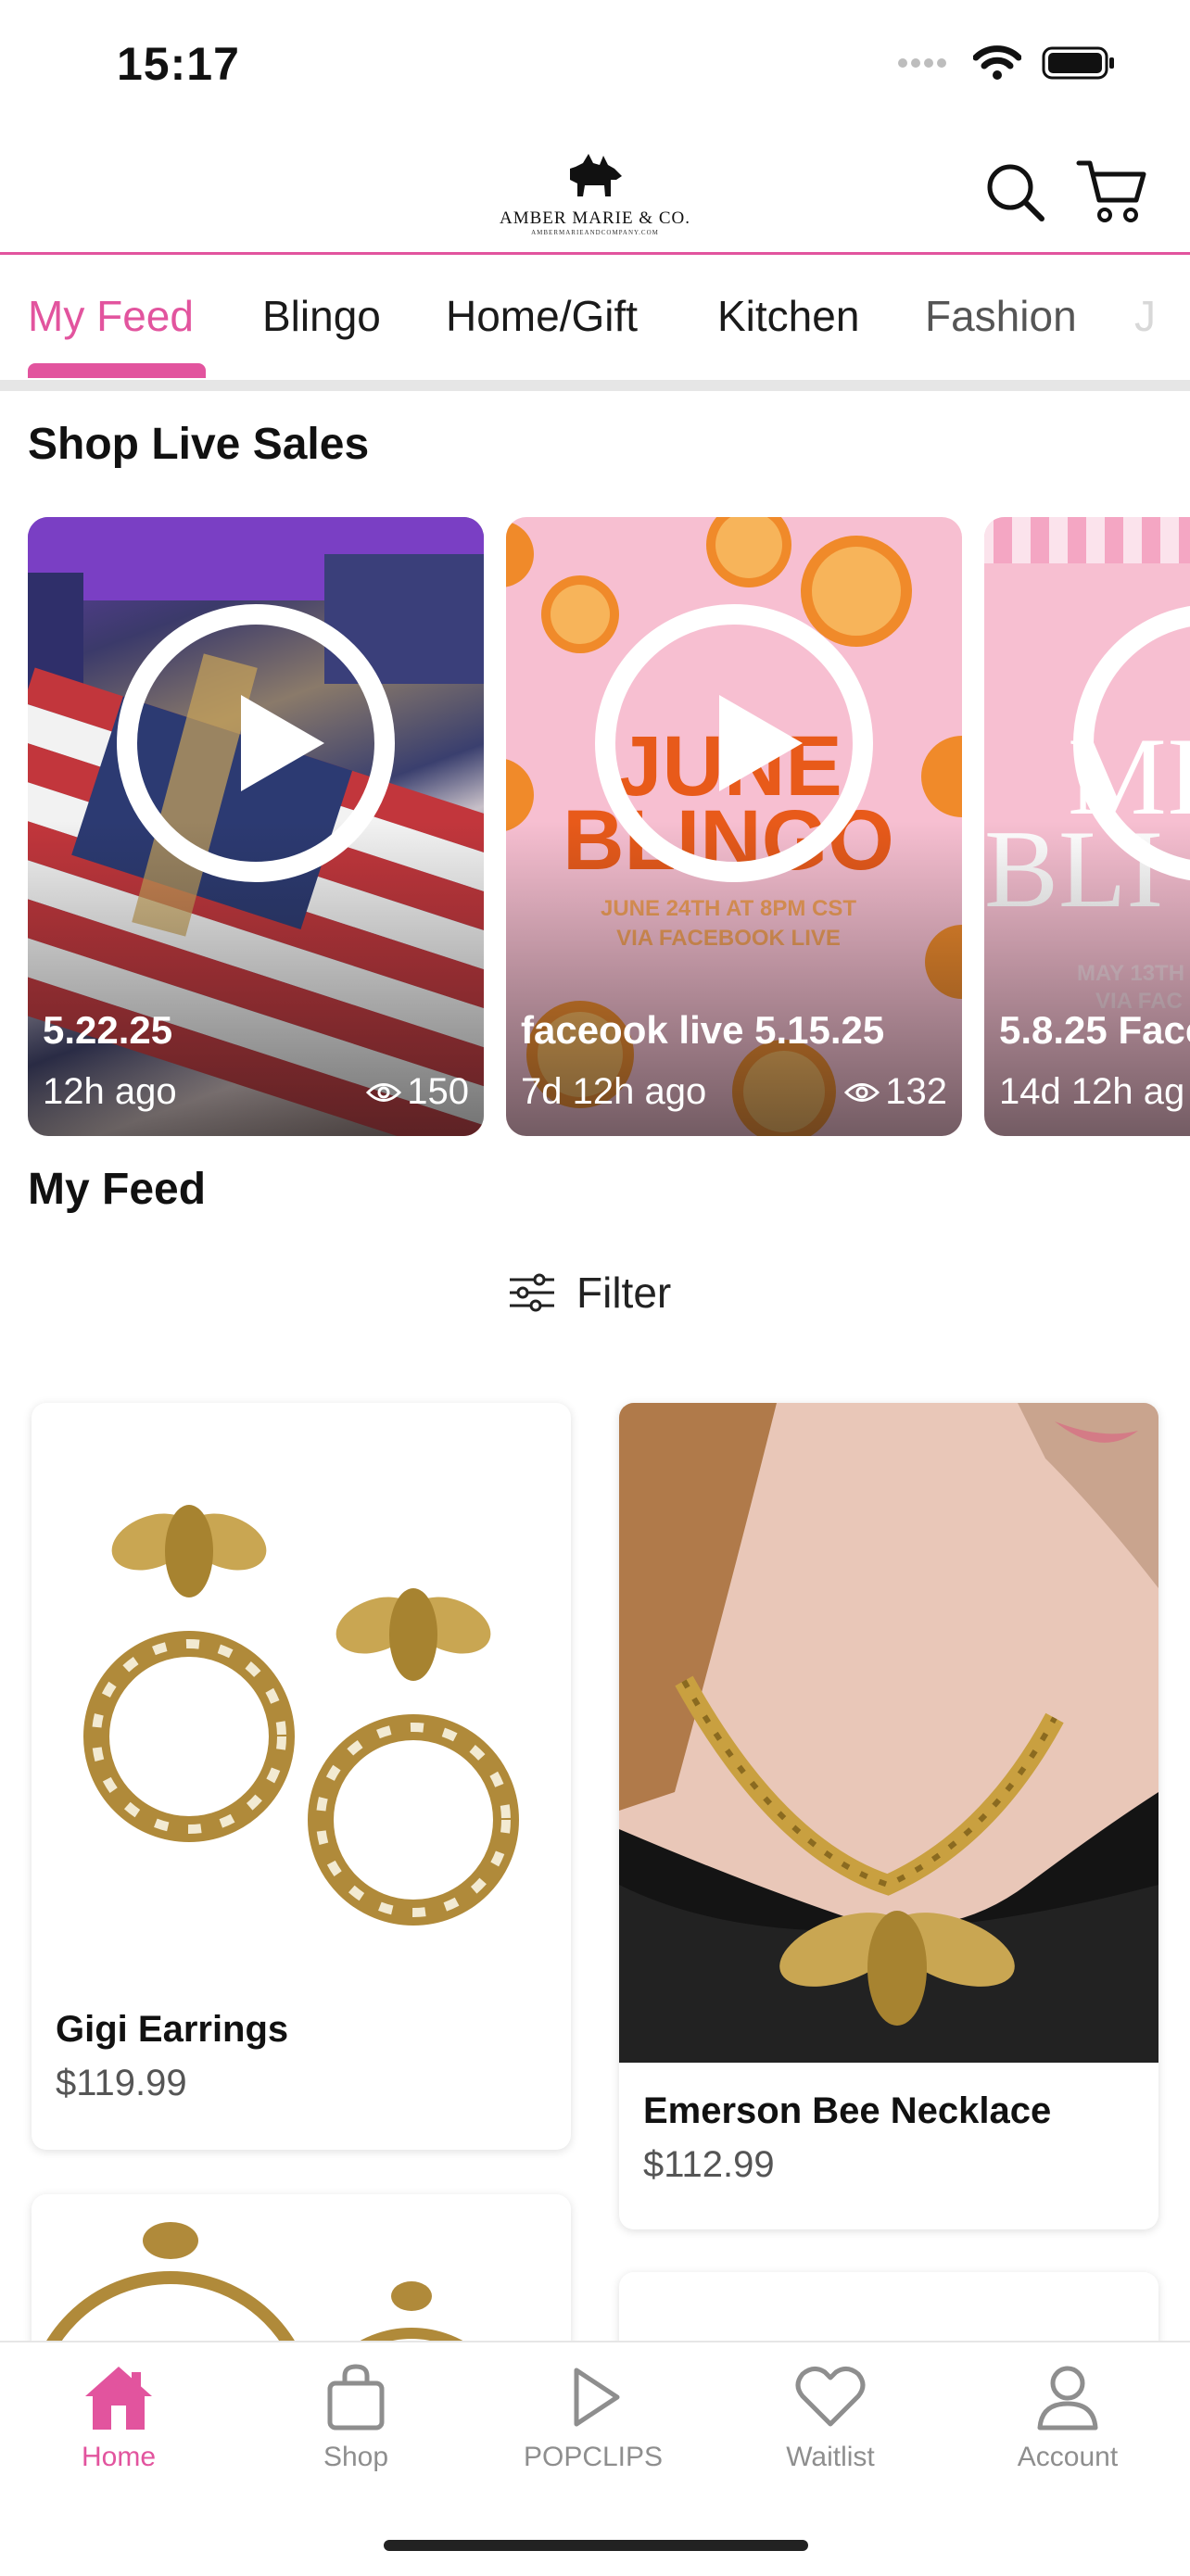 The image size is (1190, 2576). What do you see at coordinates (595, 232) in the screenshot?
I see `logo-subtitle: AMBERMARIEANDCOMPANY.COM` at bounding box center [595, 232].